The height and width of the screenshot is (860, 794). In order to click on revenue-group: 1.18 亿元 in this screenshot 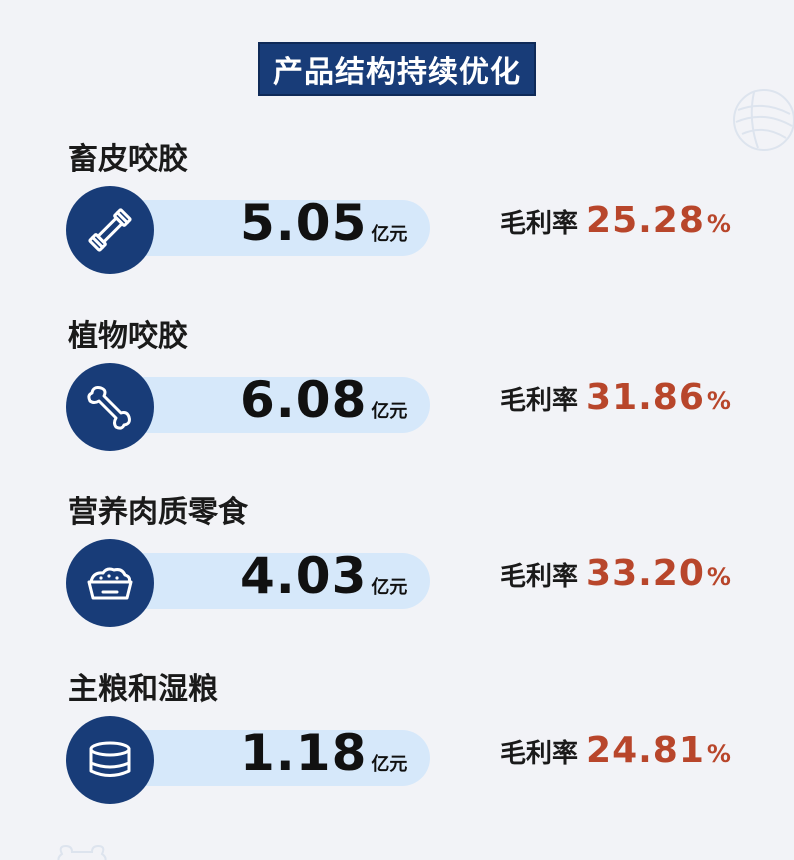, I will do `click(323, 753)`.